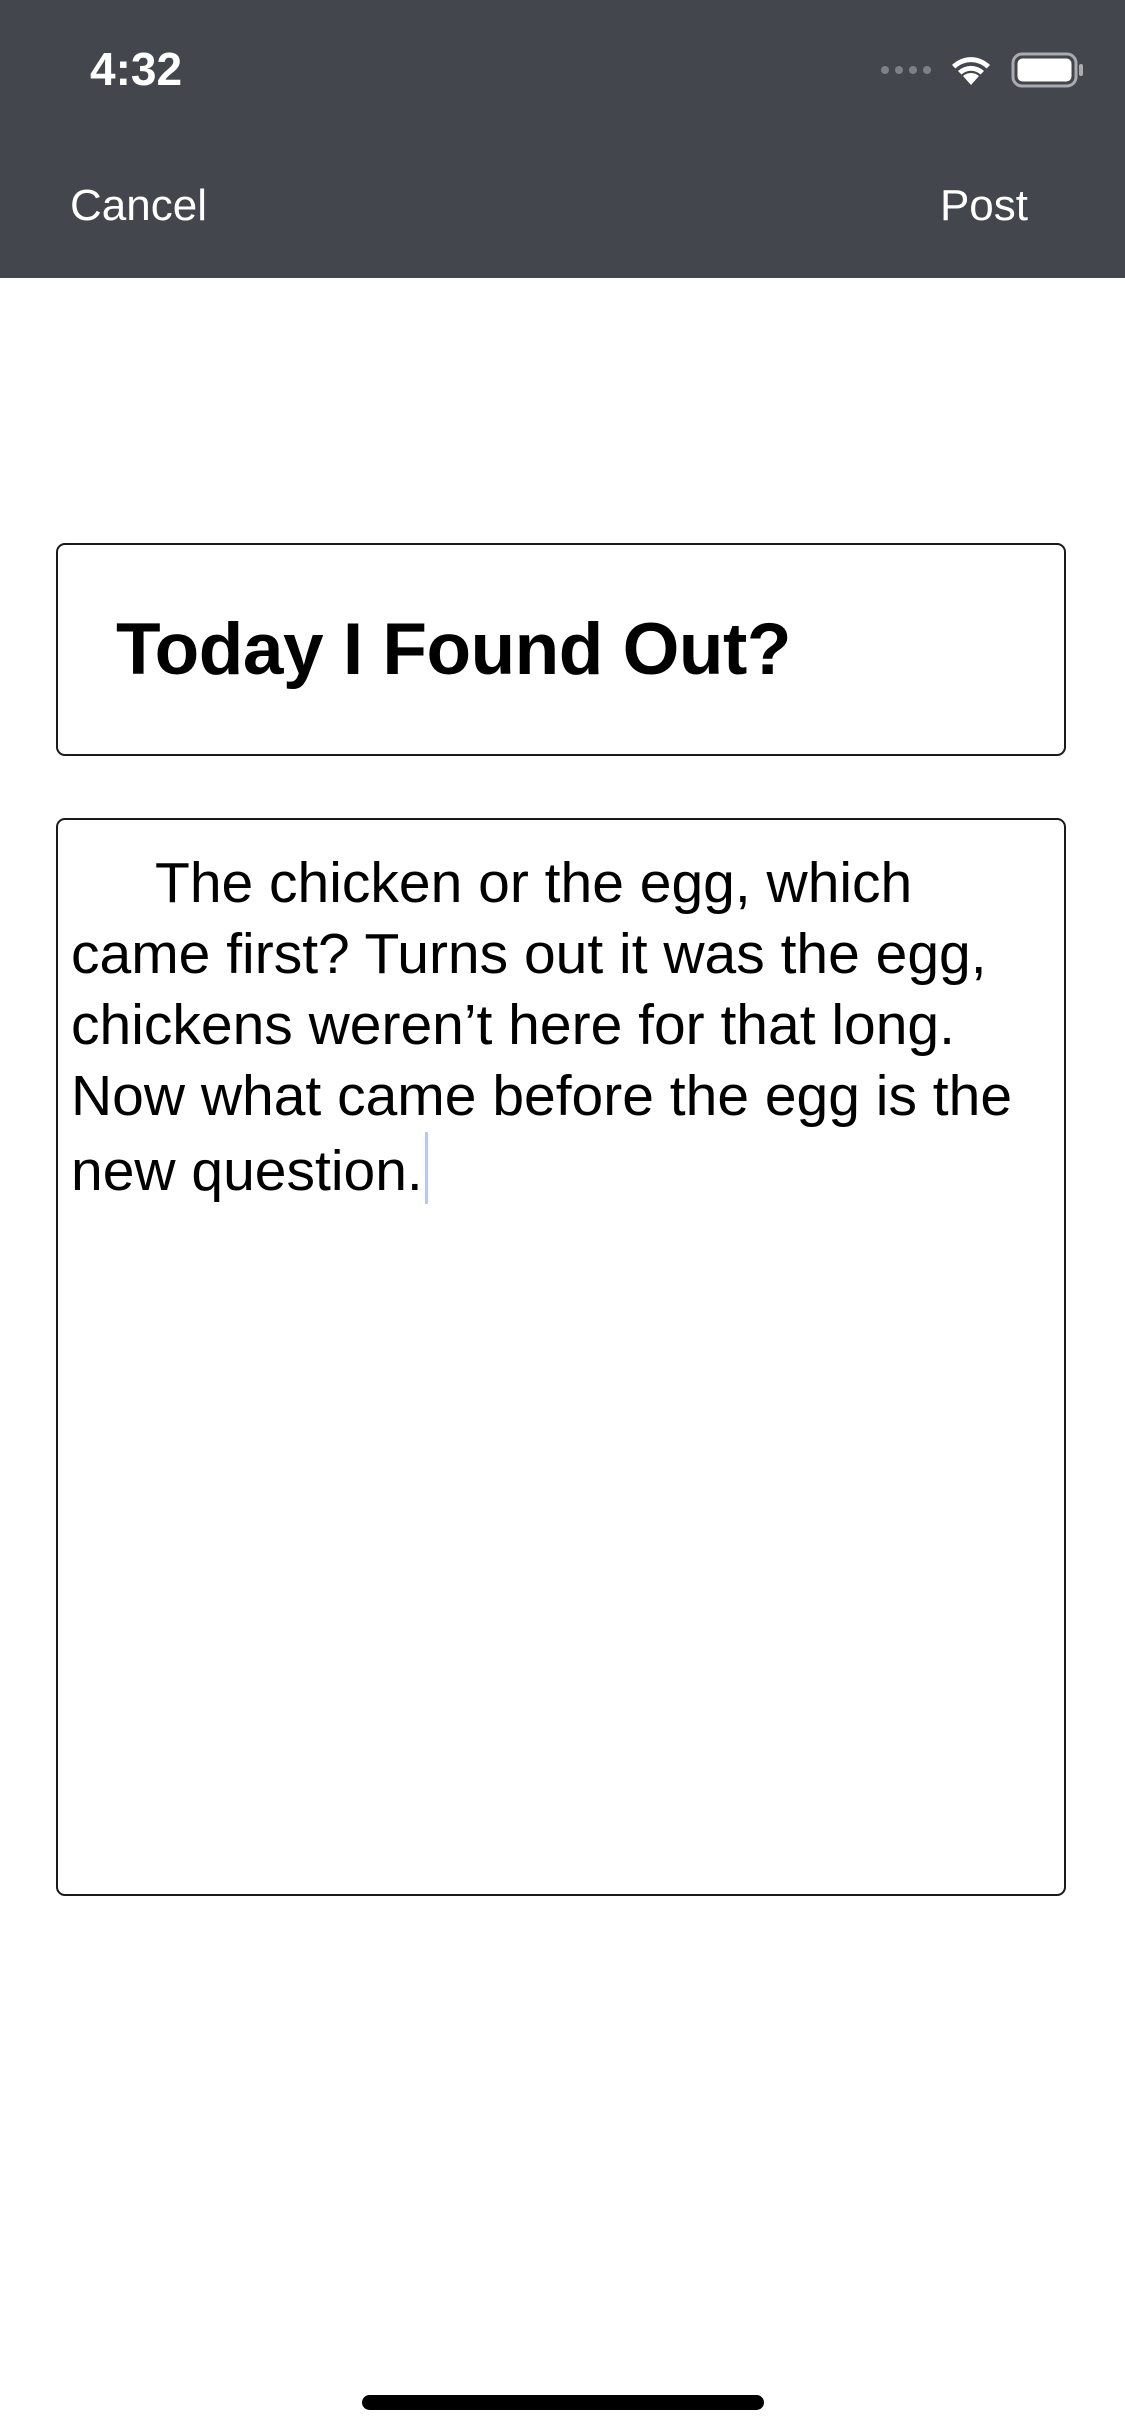 The width and height of the screenshot is (1125, 2436). I want to click on top-bar: 4:32 Cancel Post, so click(562, 139).